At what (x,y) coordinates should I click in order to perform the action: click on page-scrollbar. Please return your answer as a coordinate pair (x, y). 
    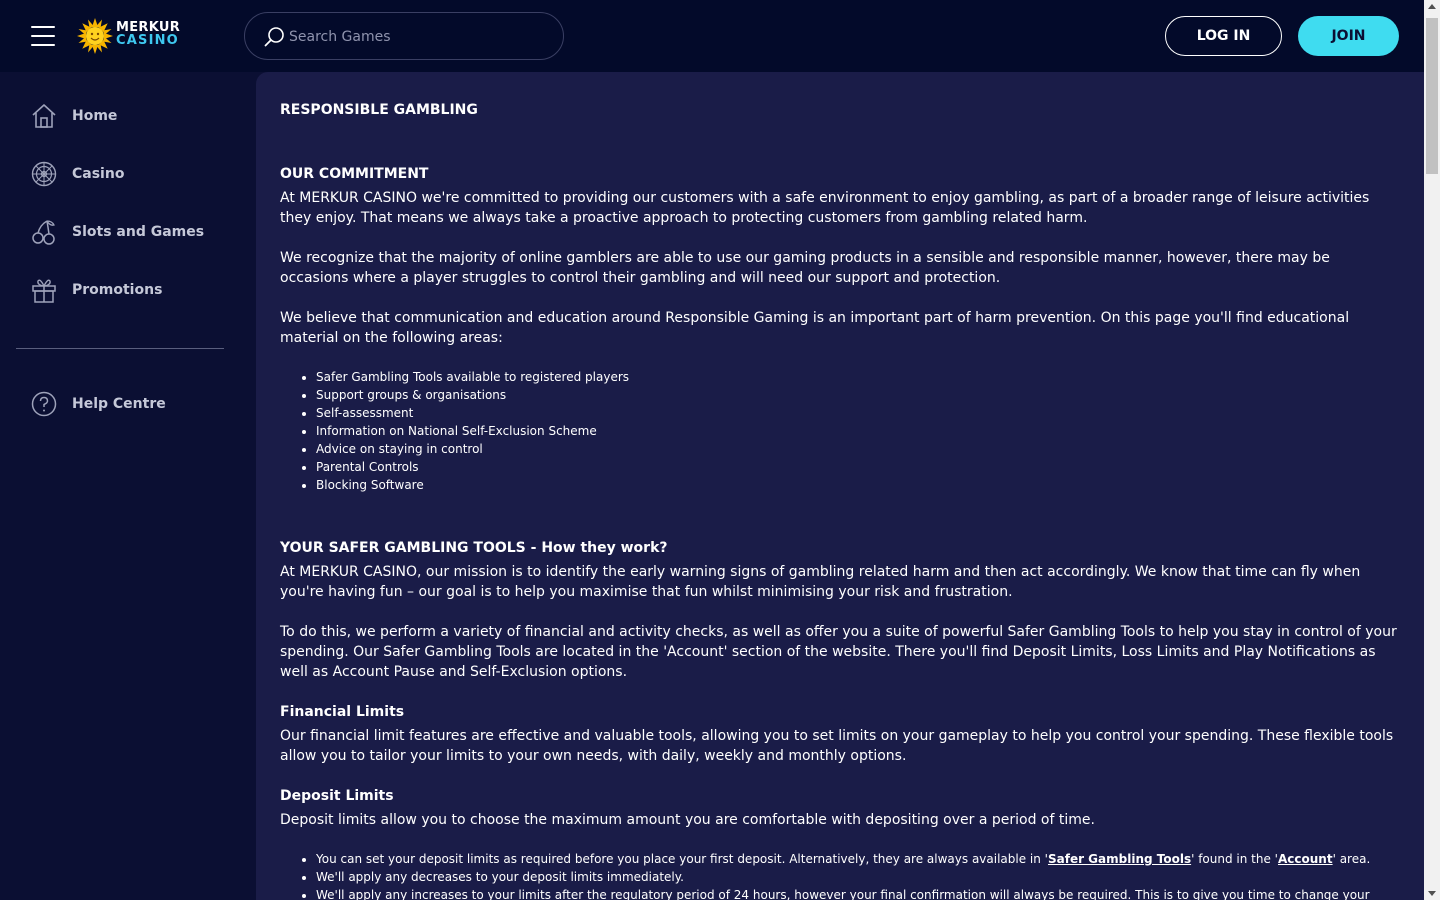
    Looking at the image, I should click on (1432, 450).